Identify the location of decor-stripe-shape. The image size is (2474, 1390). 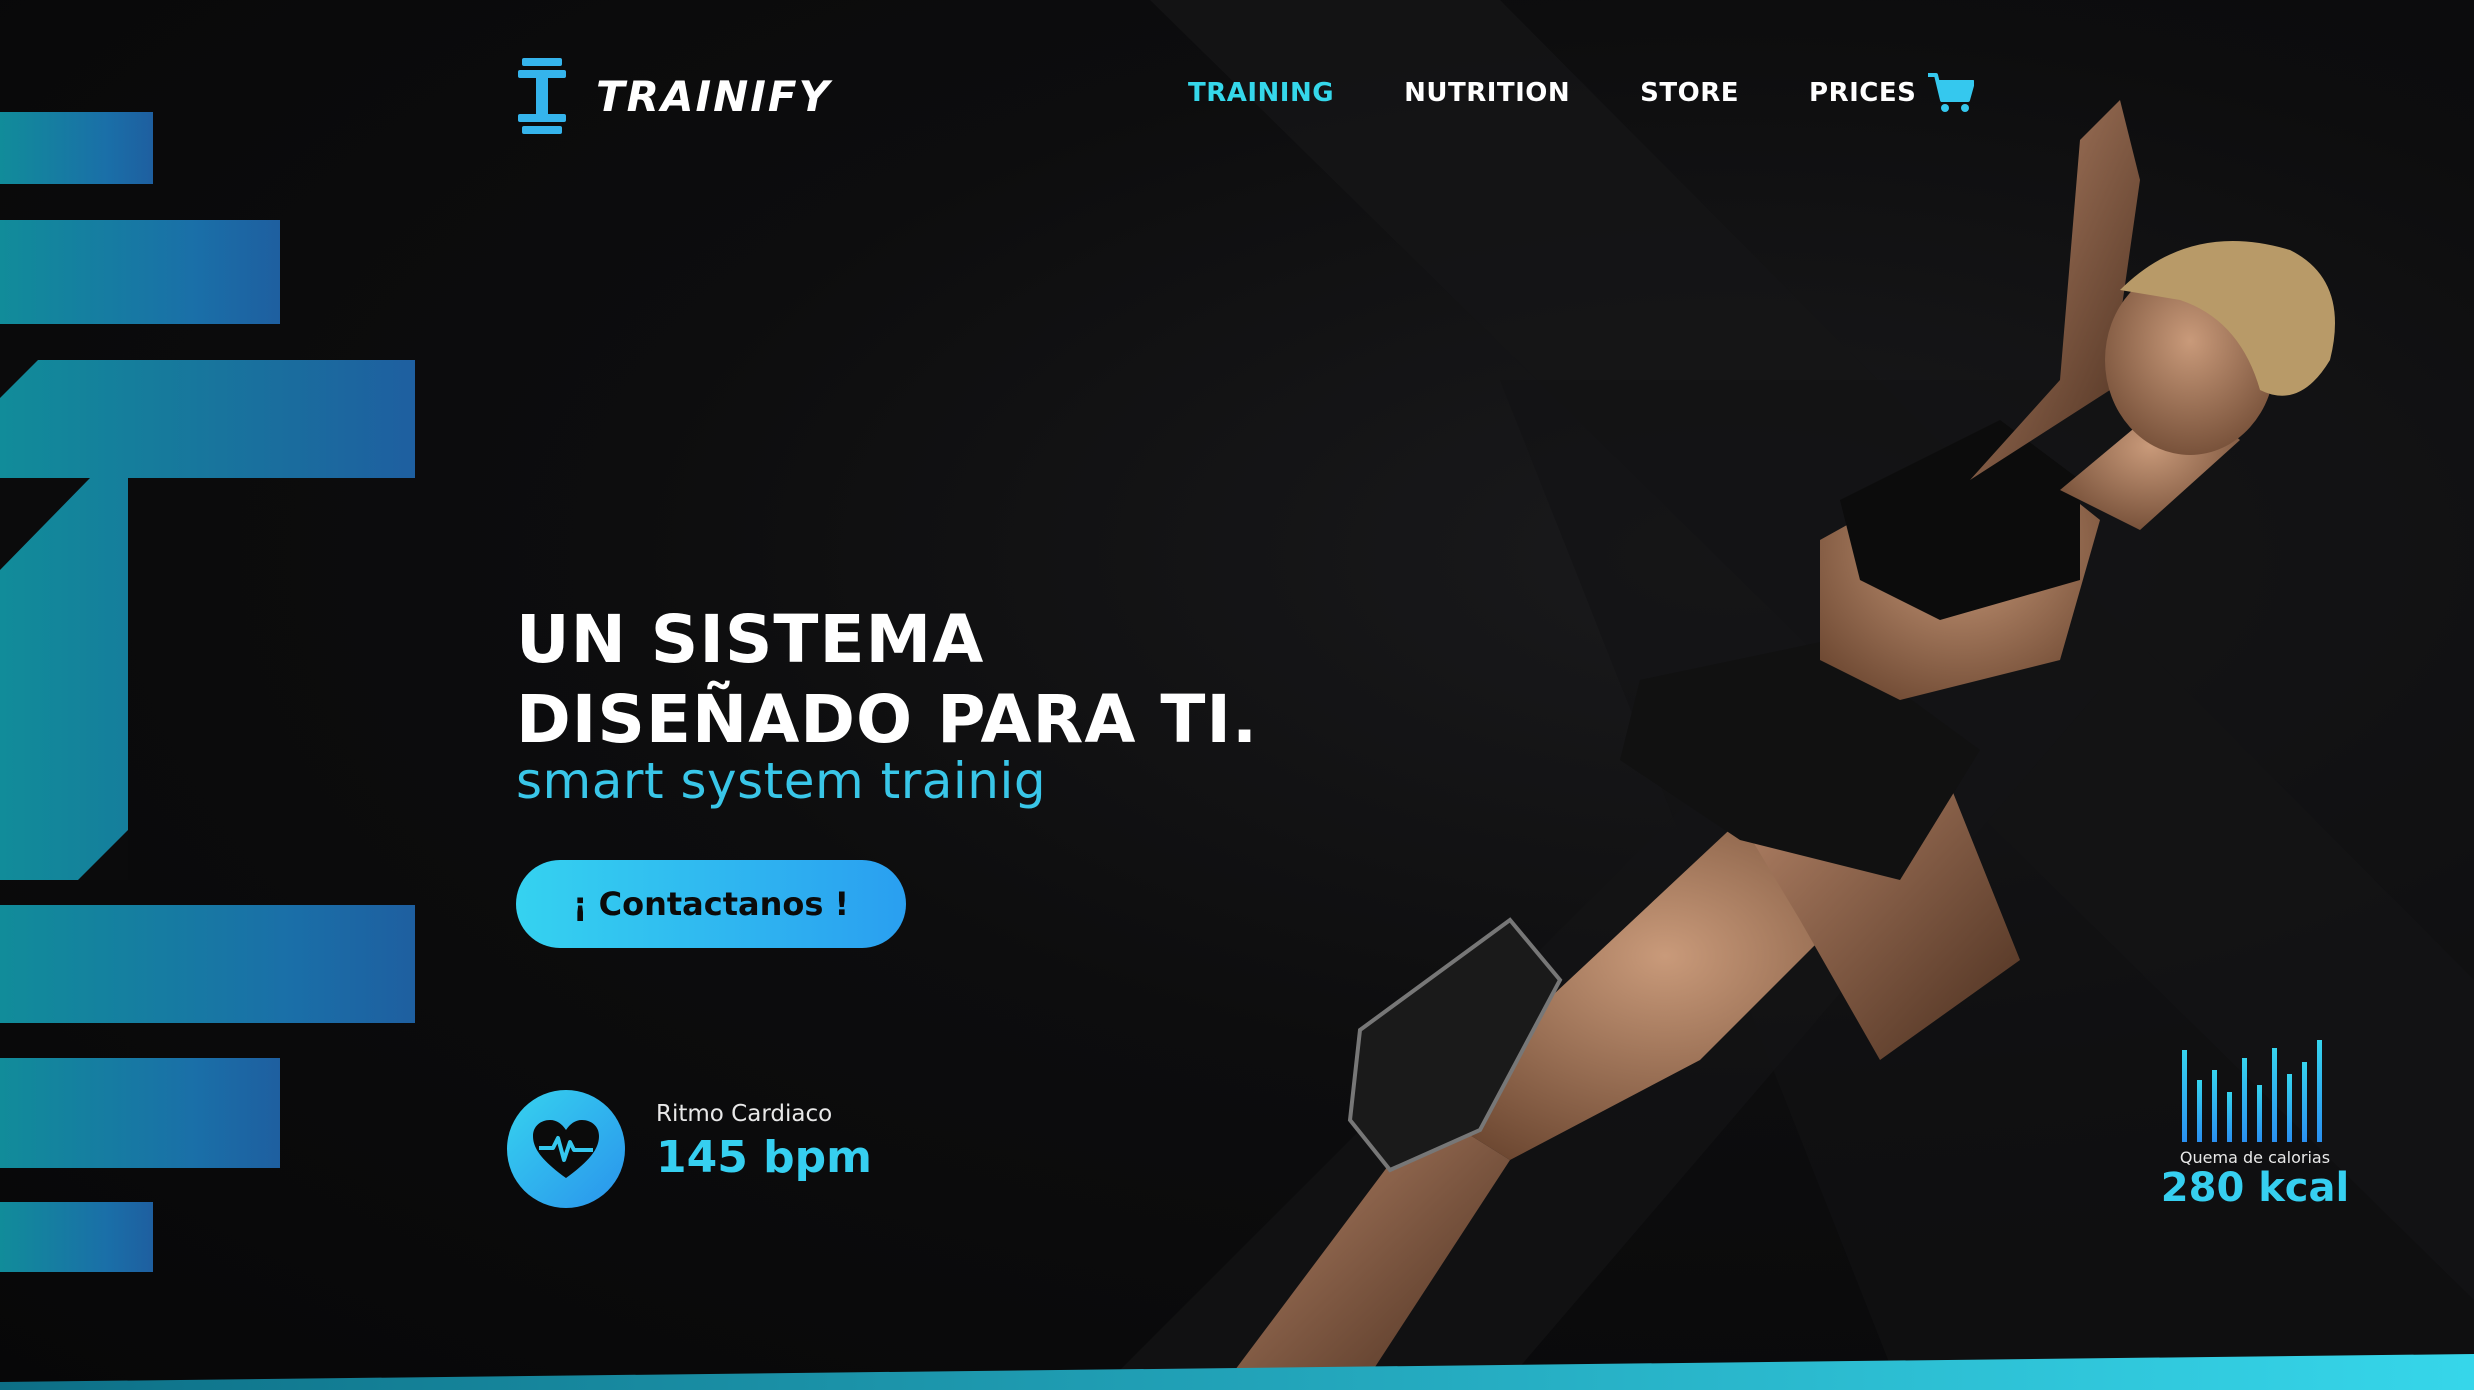
(207, 620).